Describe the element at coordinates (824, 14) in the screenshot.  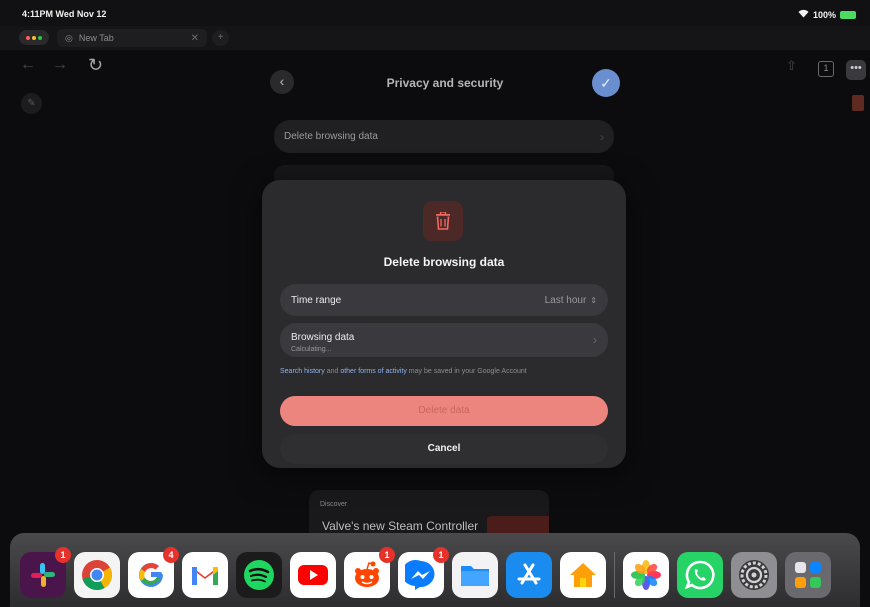
I see `battery-percent: 100%` at that location.